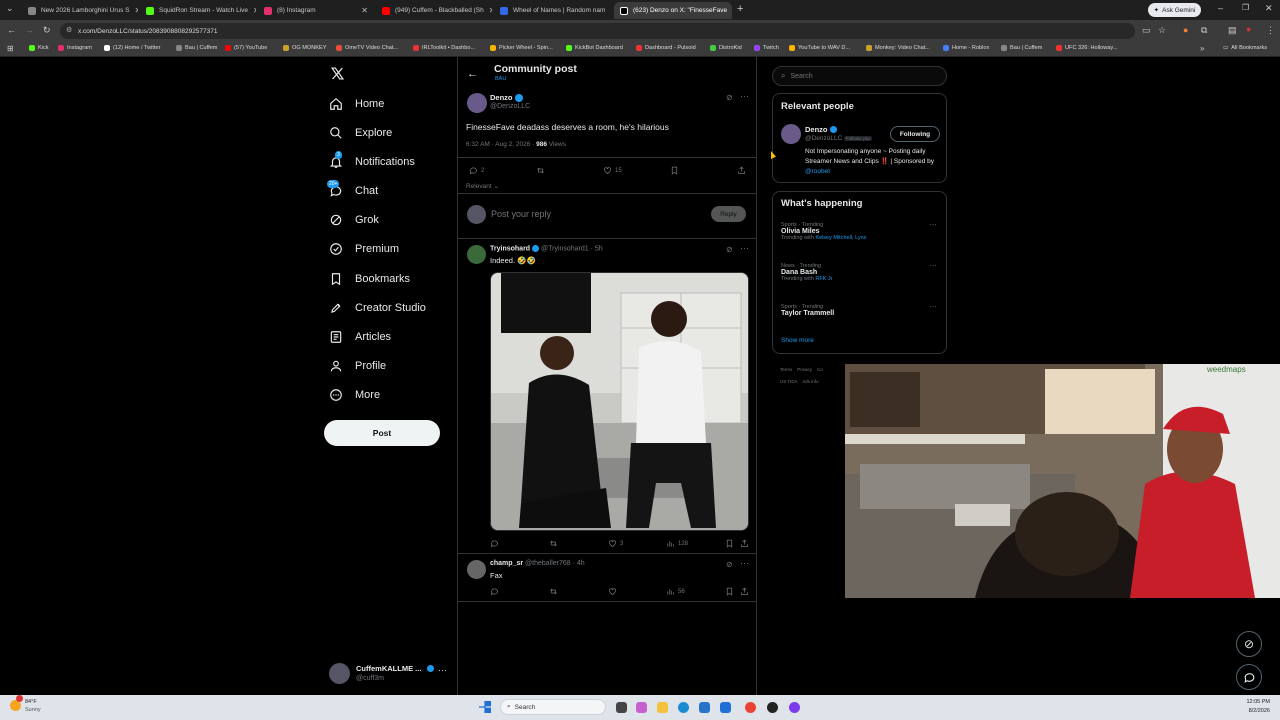  What do you see at coordinates (840, 238) in the screenshot?
I see `trend-with-link: Kelsey Mitchell, Lynx` at bounding box center [840, 238].